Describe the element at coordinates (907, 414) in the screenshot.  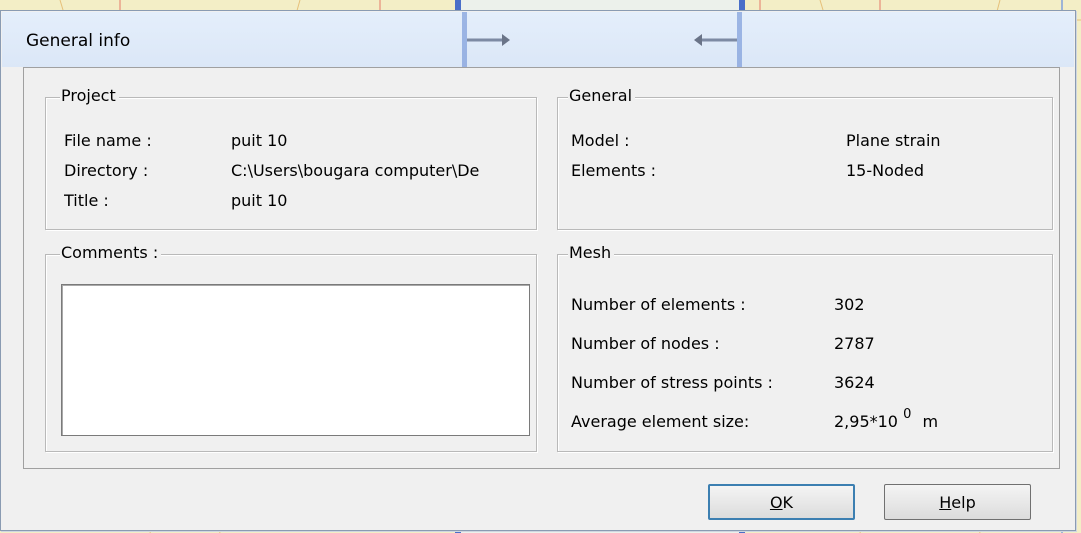
I see `average-element-size-exponent: 0` at that location.